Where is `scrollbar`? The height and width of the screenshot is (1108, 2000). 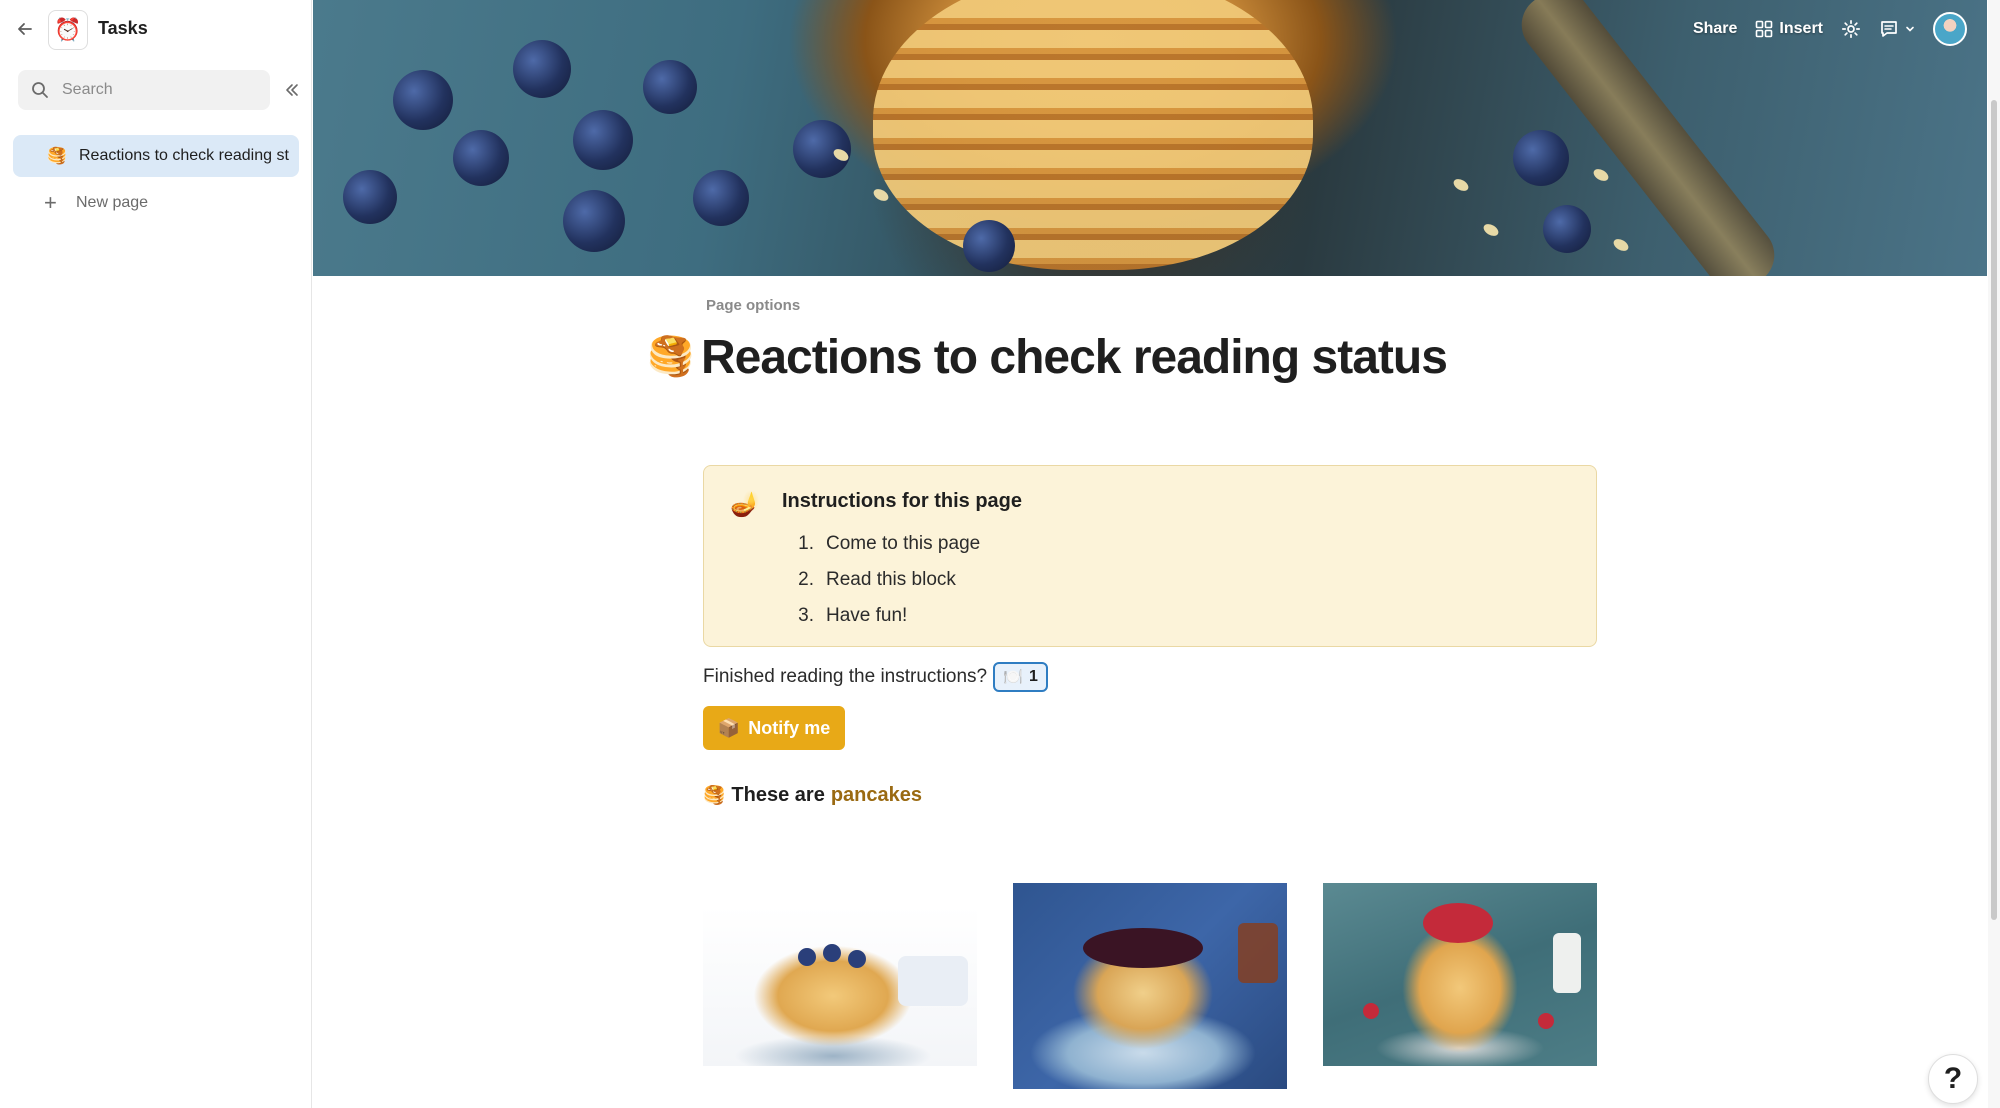
scrollbar is located at coordinates (1994, 554).